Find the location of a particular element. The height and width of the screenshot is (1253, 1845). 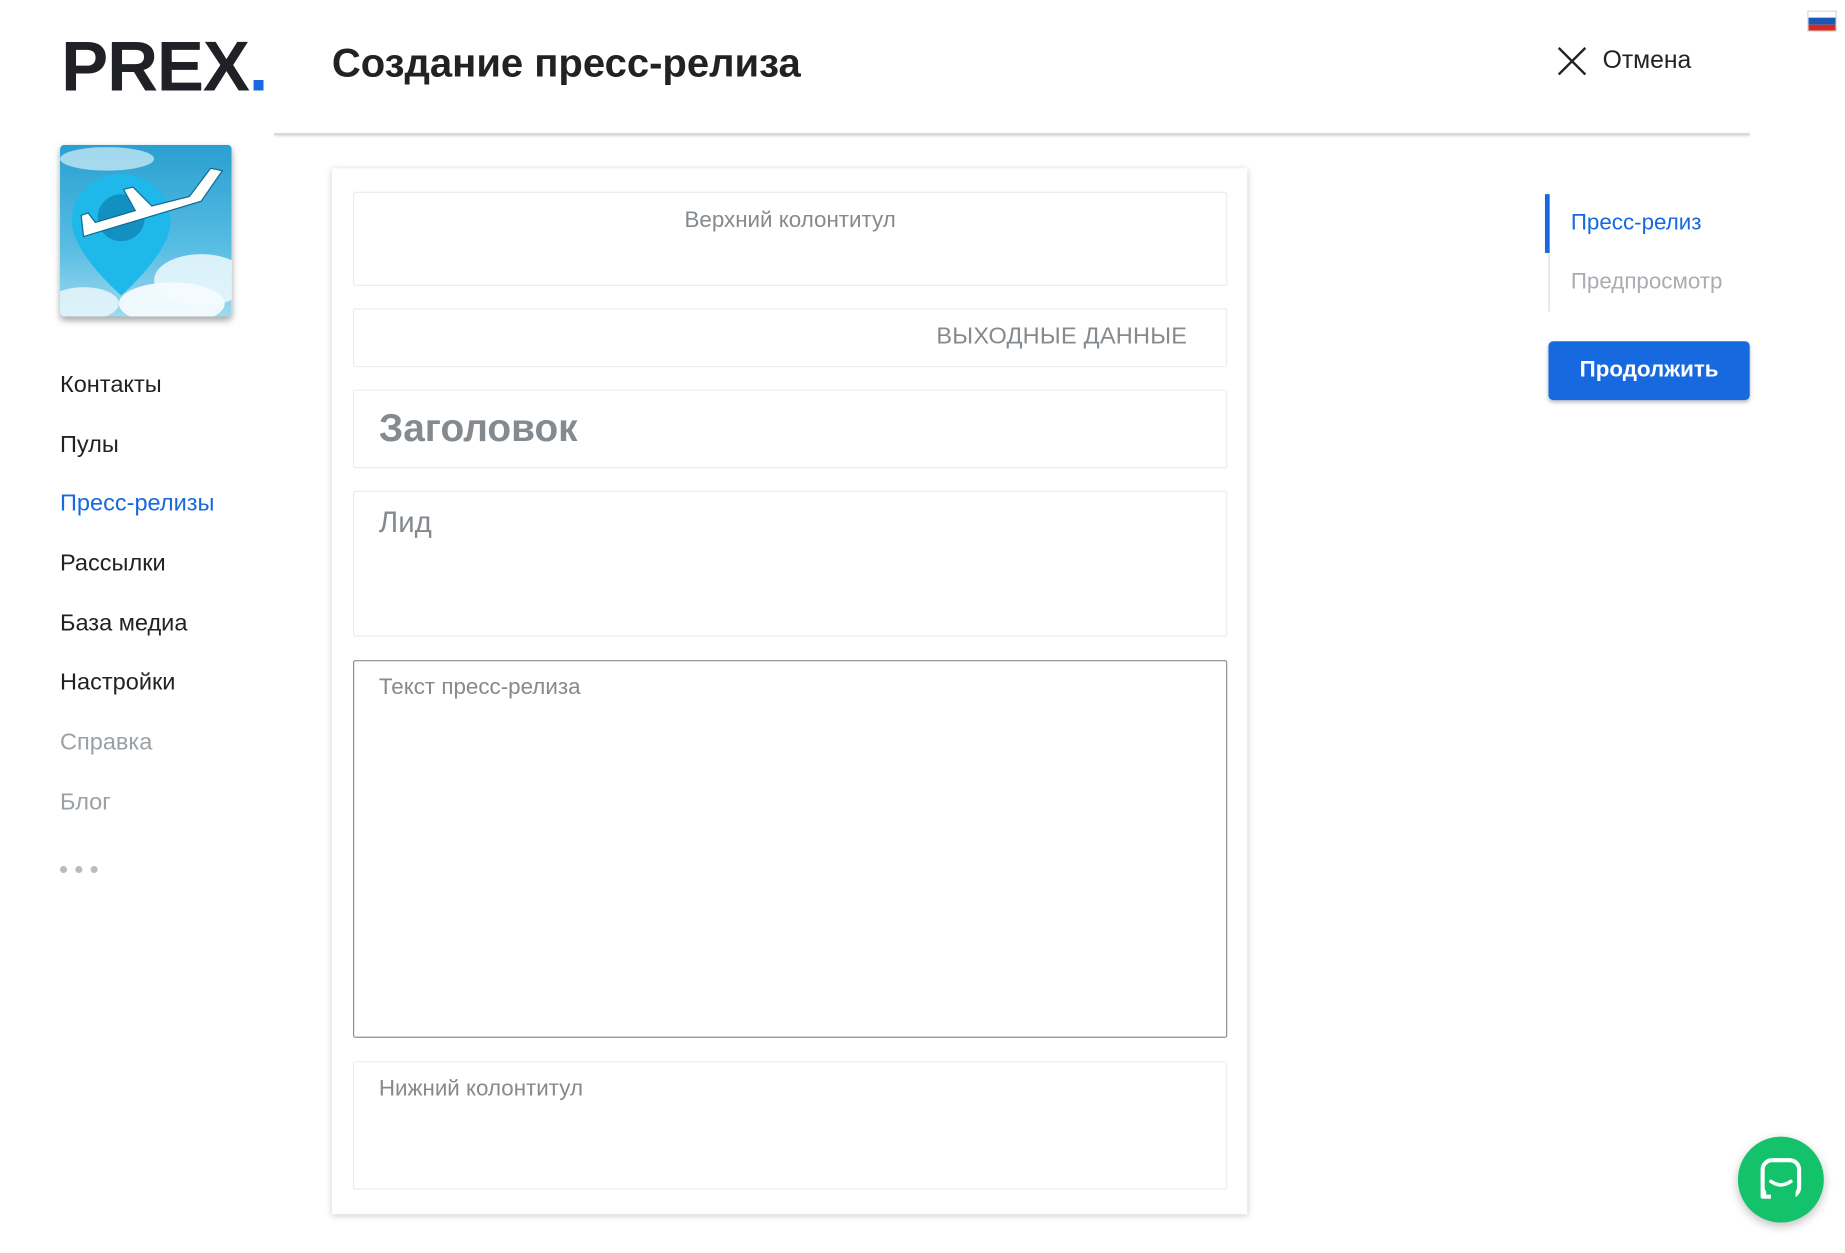

more-menu-icon is located at coordinates (137, 872).